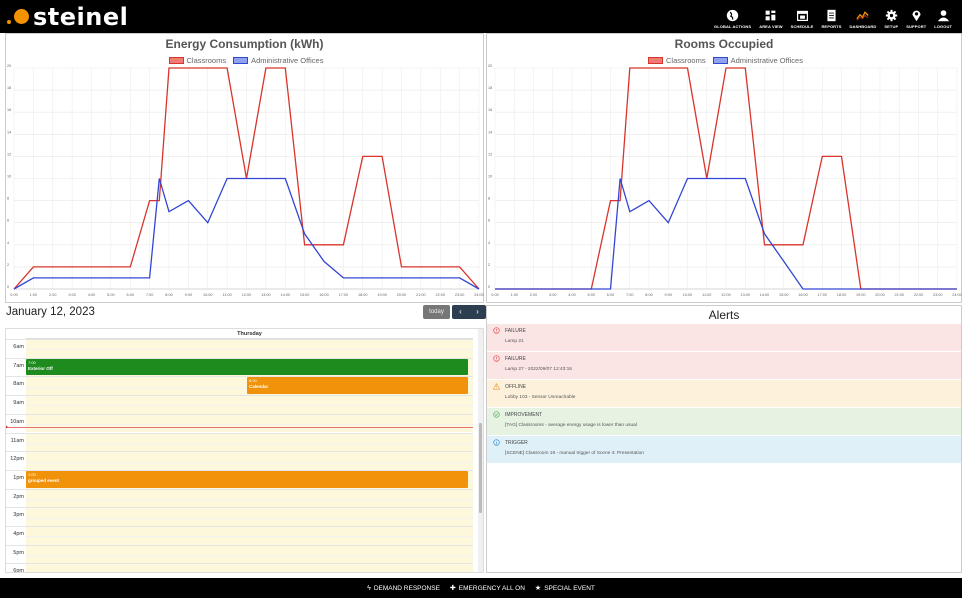 This screenshot has width=962, height=598. I want to click on x-tick-label: 9:00, so click(188, 295).